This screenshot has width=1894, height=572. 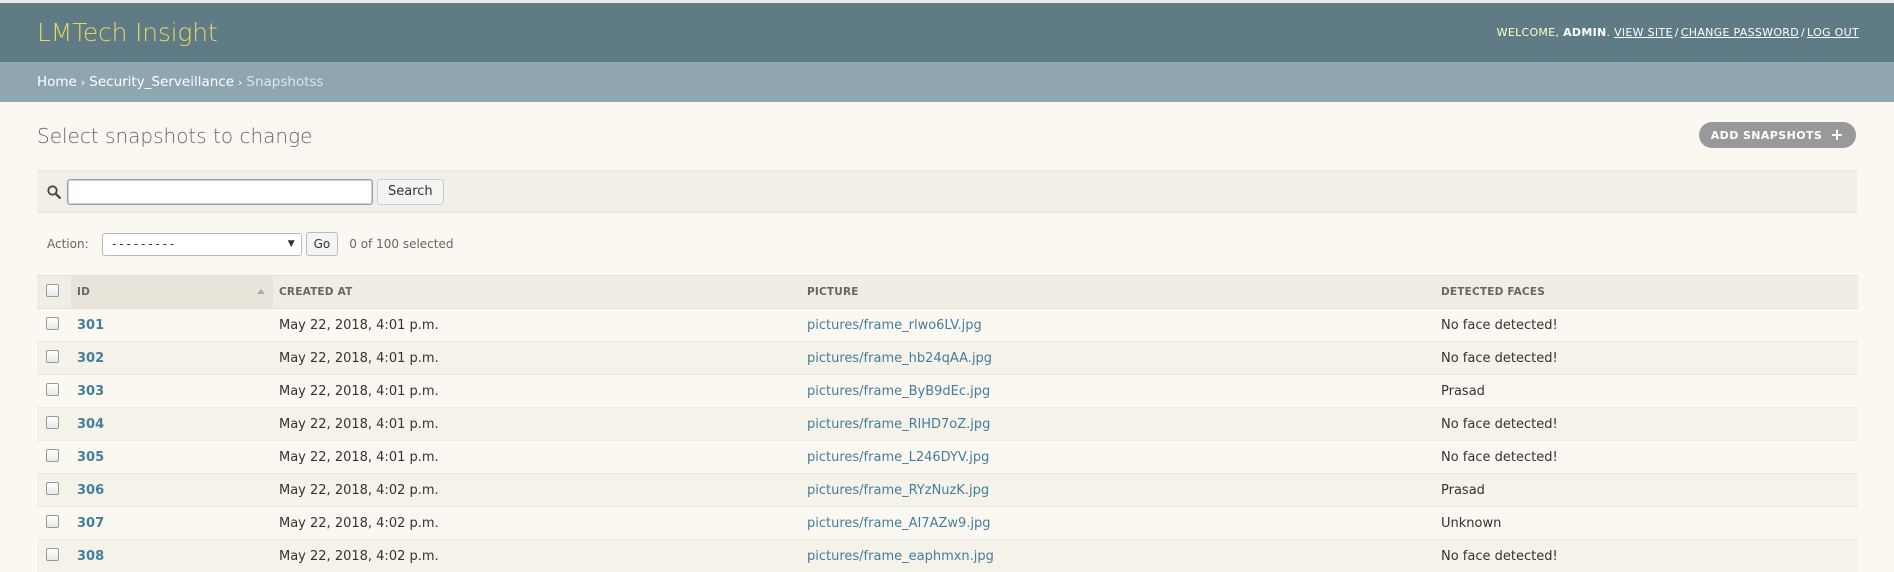 I want to click on row-id-link: 302, so click(x=90, y=358).